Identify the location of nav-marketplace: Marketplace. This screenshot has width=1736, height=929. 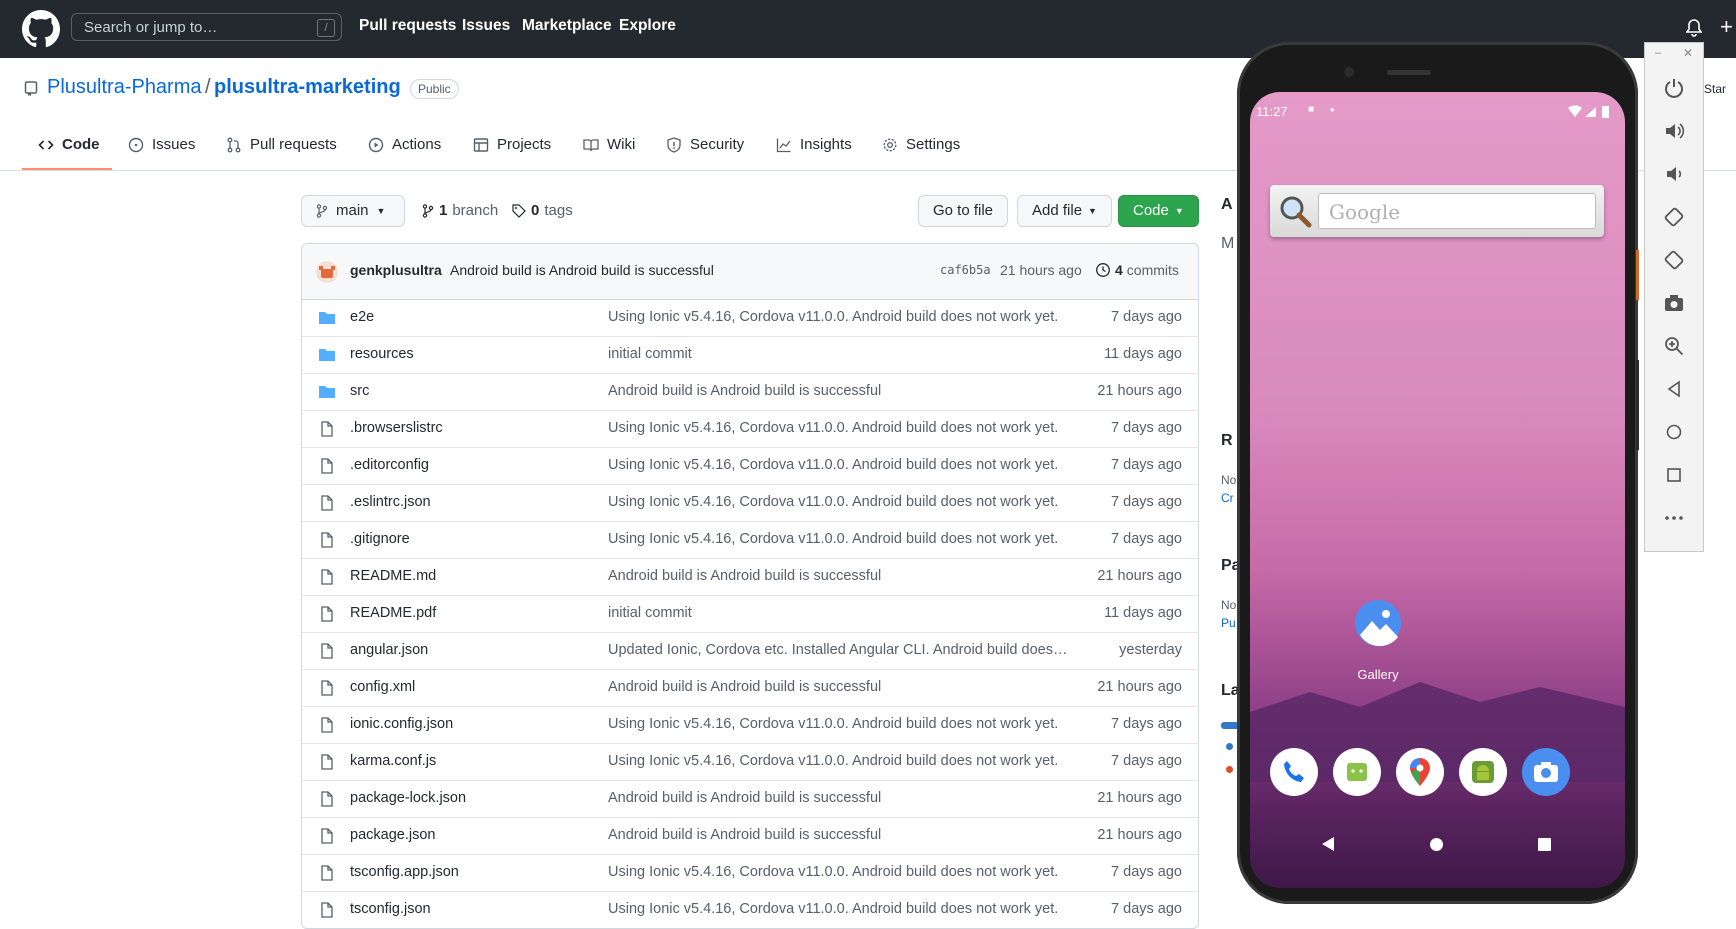
(567, 26).